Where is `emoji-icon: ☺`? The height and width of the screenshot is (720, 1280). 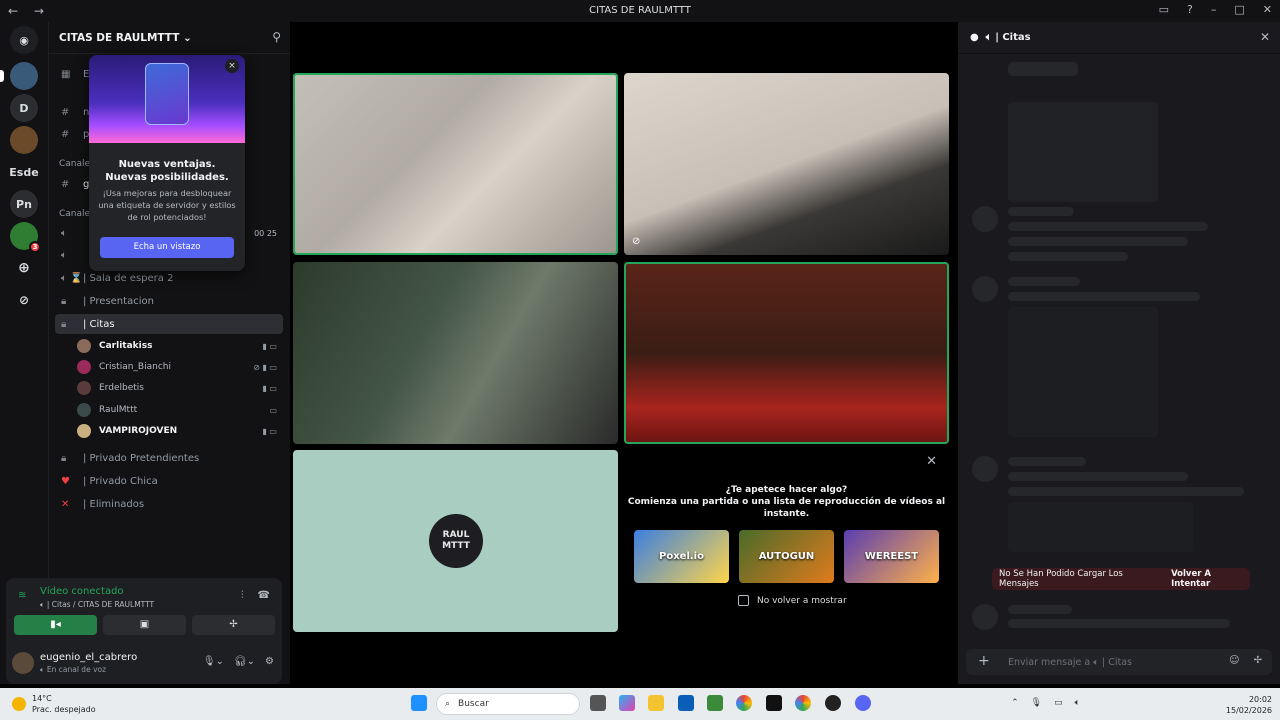 emoji-icon: ☺ is located at coordinates (1234, 660).